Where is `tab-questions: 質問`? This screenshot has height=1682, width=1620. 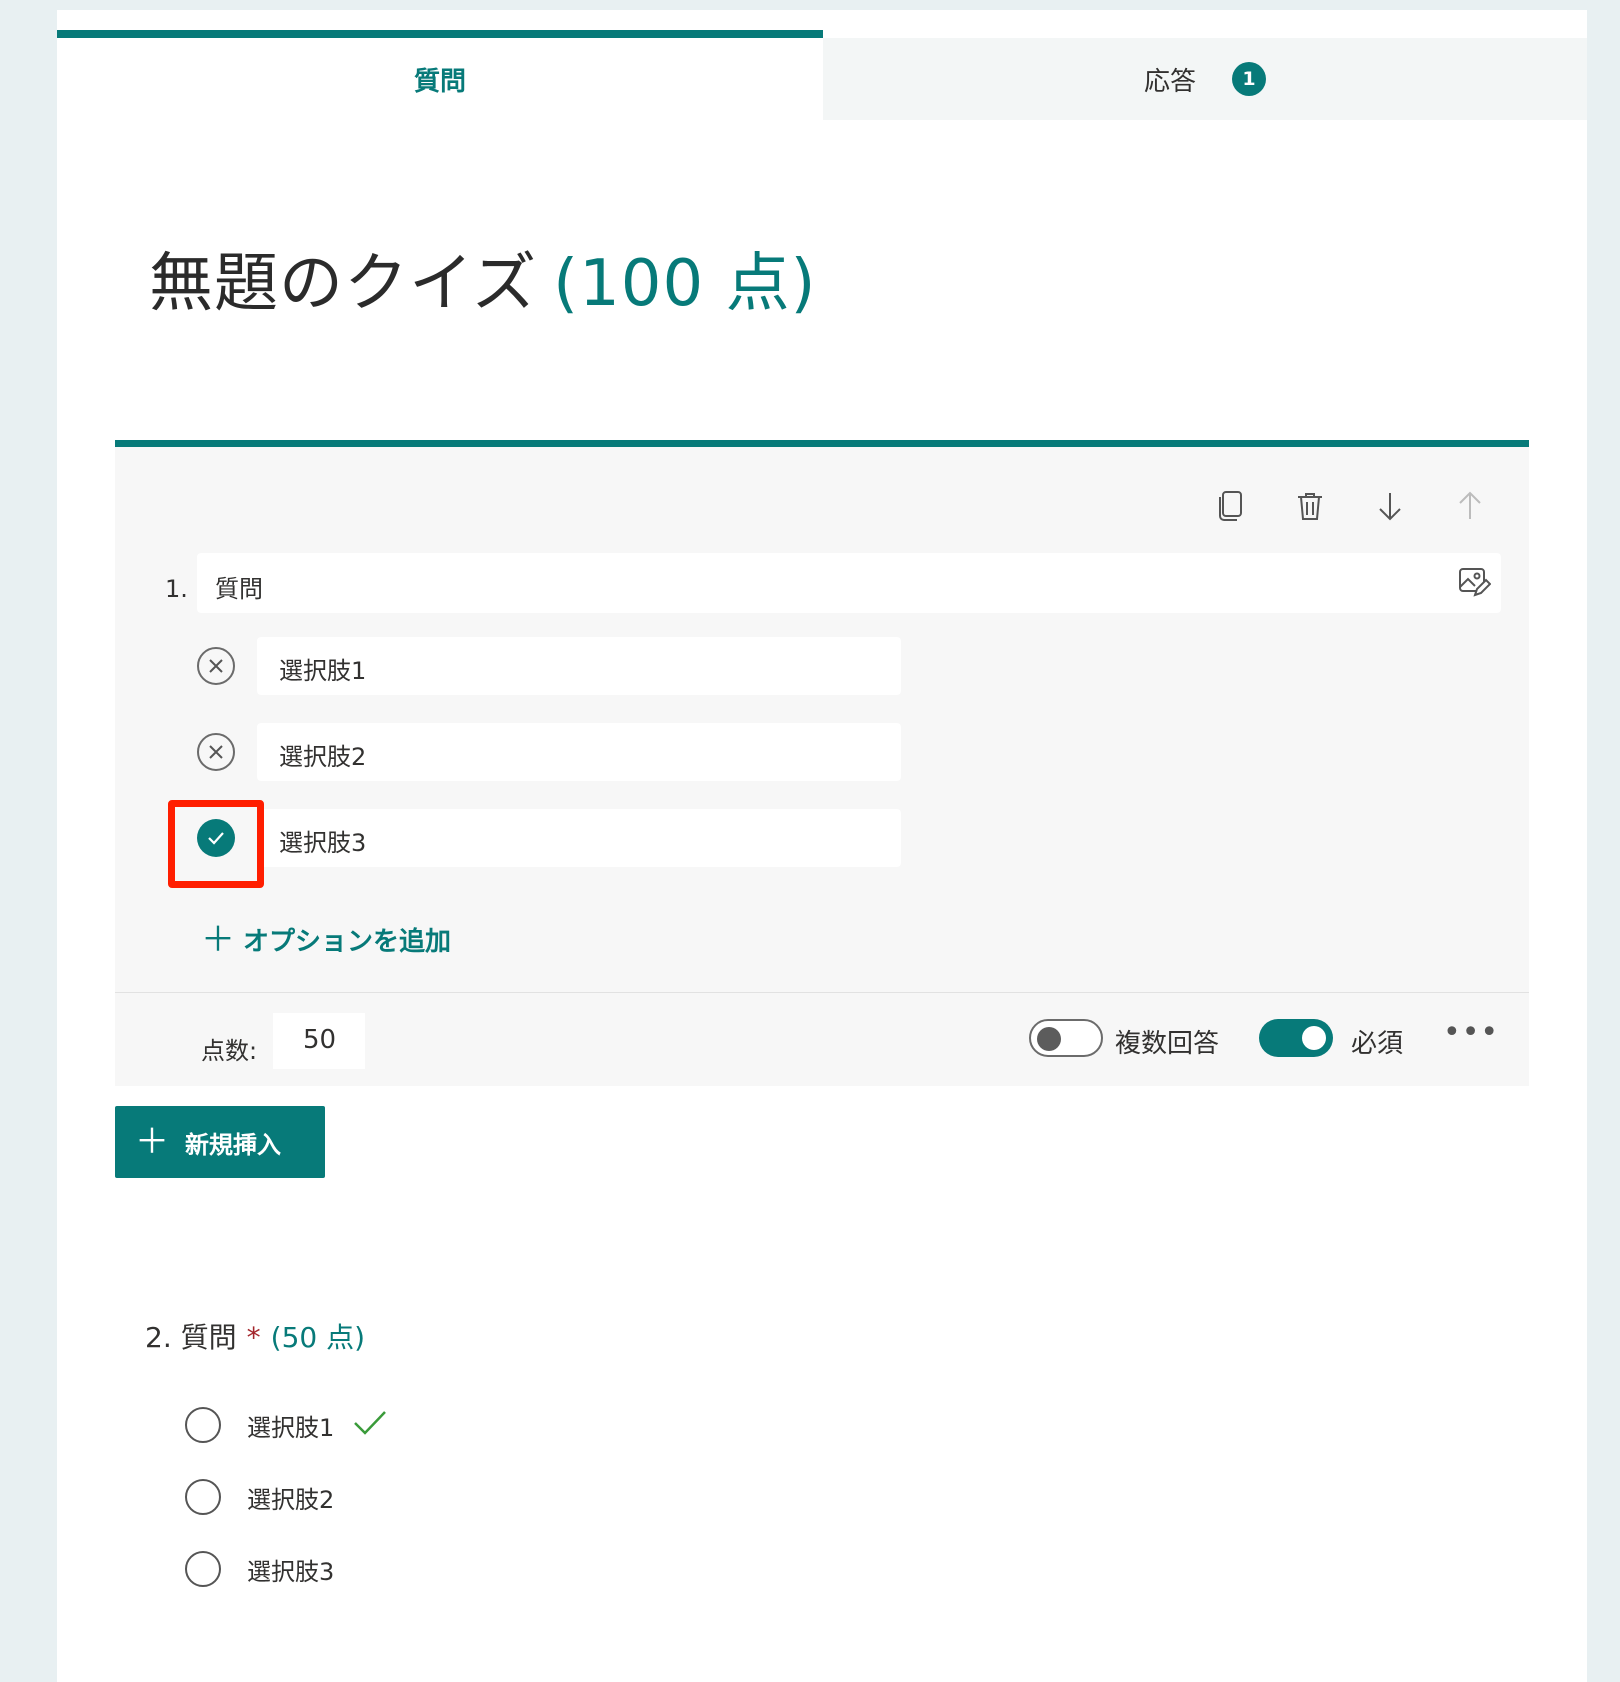 tab-questions: 質問 is located at coordinates (440, 75).